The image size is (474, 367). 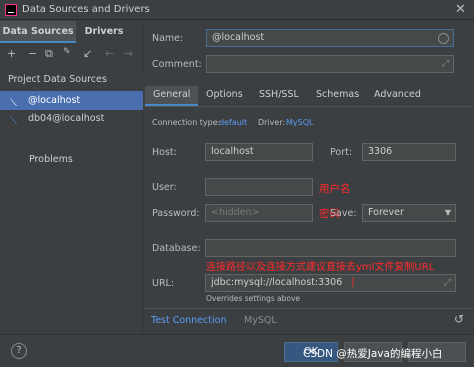 I want to click on url-field: jdbc:mysql://localhost:3306 | ⤢, so click(x=330, y=283).